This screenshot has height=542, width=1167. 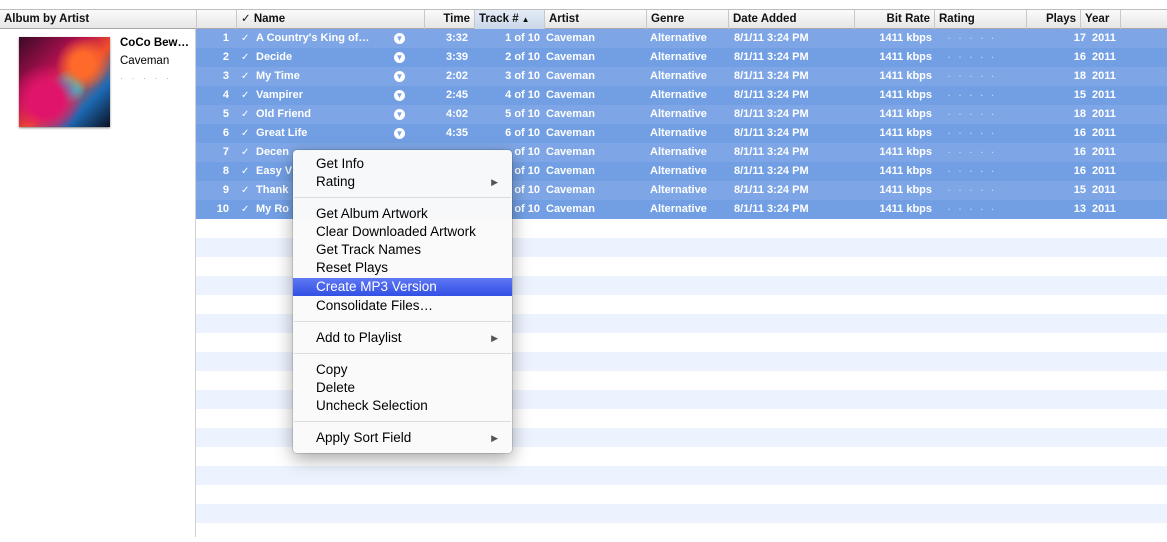 I want to click on menu-item-apply-sort-field-label: Apply Sort Field, so click(x=364, y=437).